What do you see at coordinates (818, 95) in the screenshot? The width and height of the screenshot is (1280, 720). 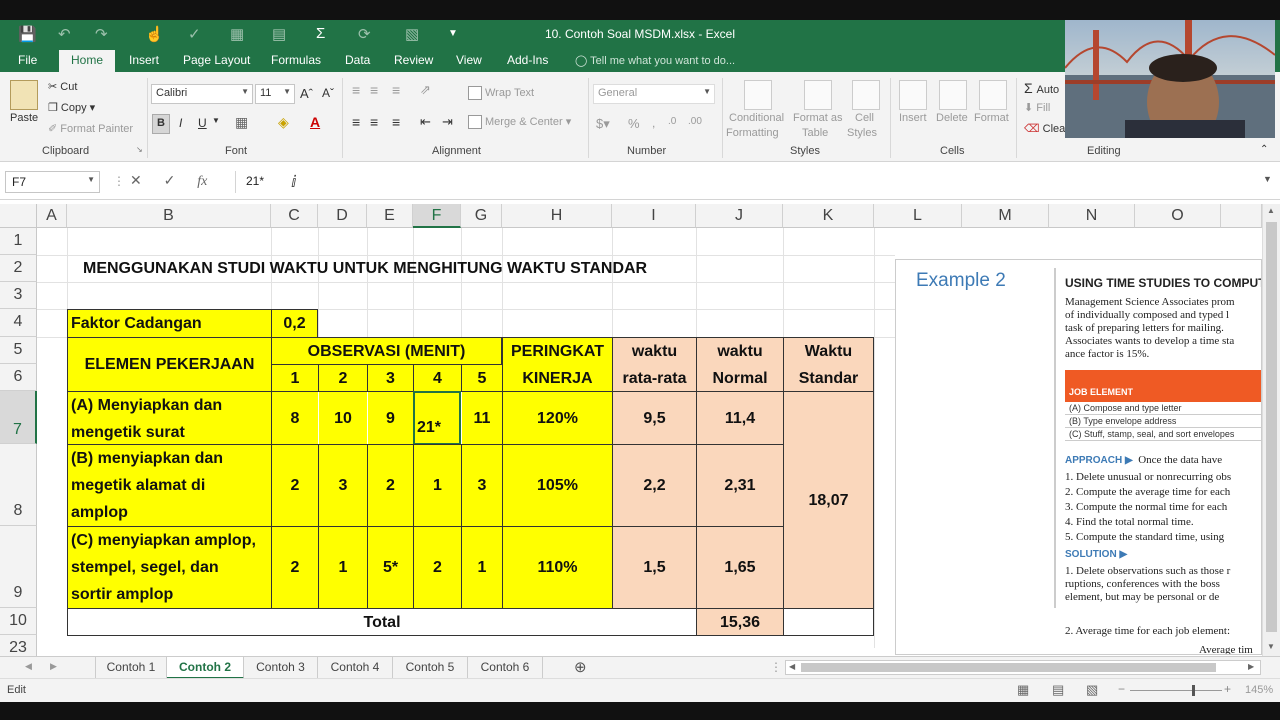 I see `format-as-table-icon` at bounding box center [818, 95].